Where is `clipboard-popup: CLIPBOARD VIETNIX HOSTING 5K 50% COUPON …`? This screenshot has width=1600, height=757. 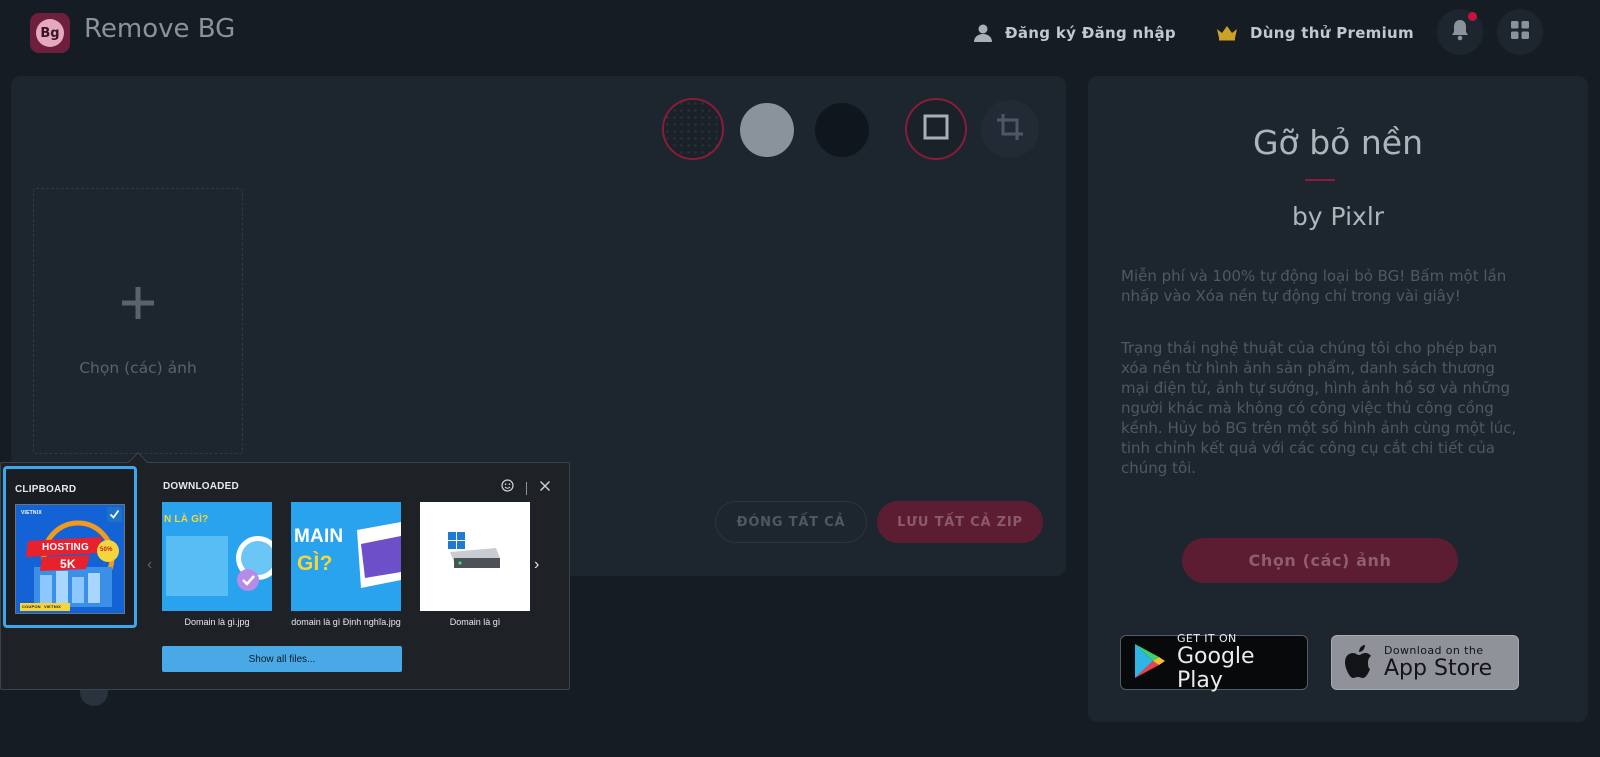
clipboard-popup: CLIPBOARD VIETNIX HOSTING 5K 50% COUPON … is located at coordinates (285, 571).